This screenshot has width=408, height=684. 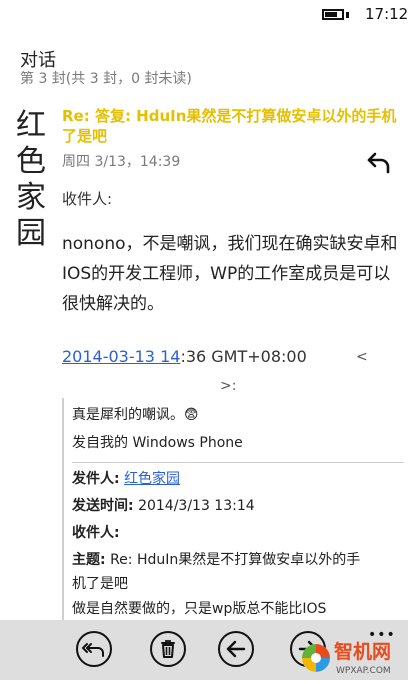 I want to click on quote-subject-value-1: Re: HduIn果然是不打算做安卓以外的手, so click(x=235, y=560).